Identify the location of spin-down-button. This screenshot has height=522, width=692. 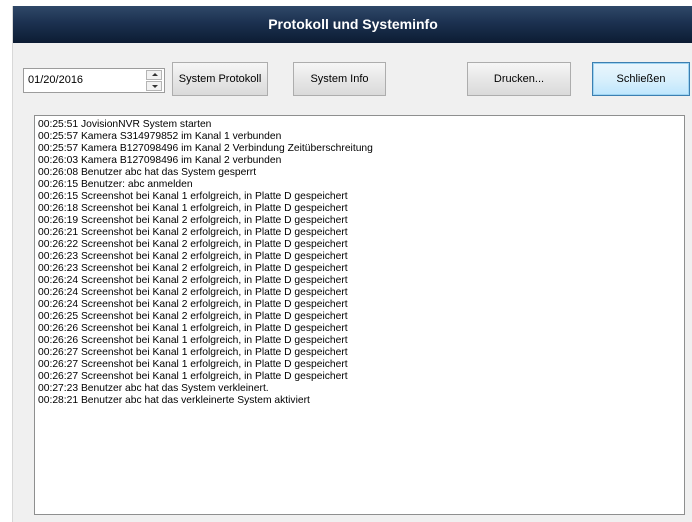
(154, 86).